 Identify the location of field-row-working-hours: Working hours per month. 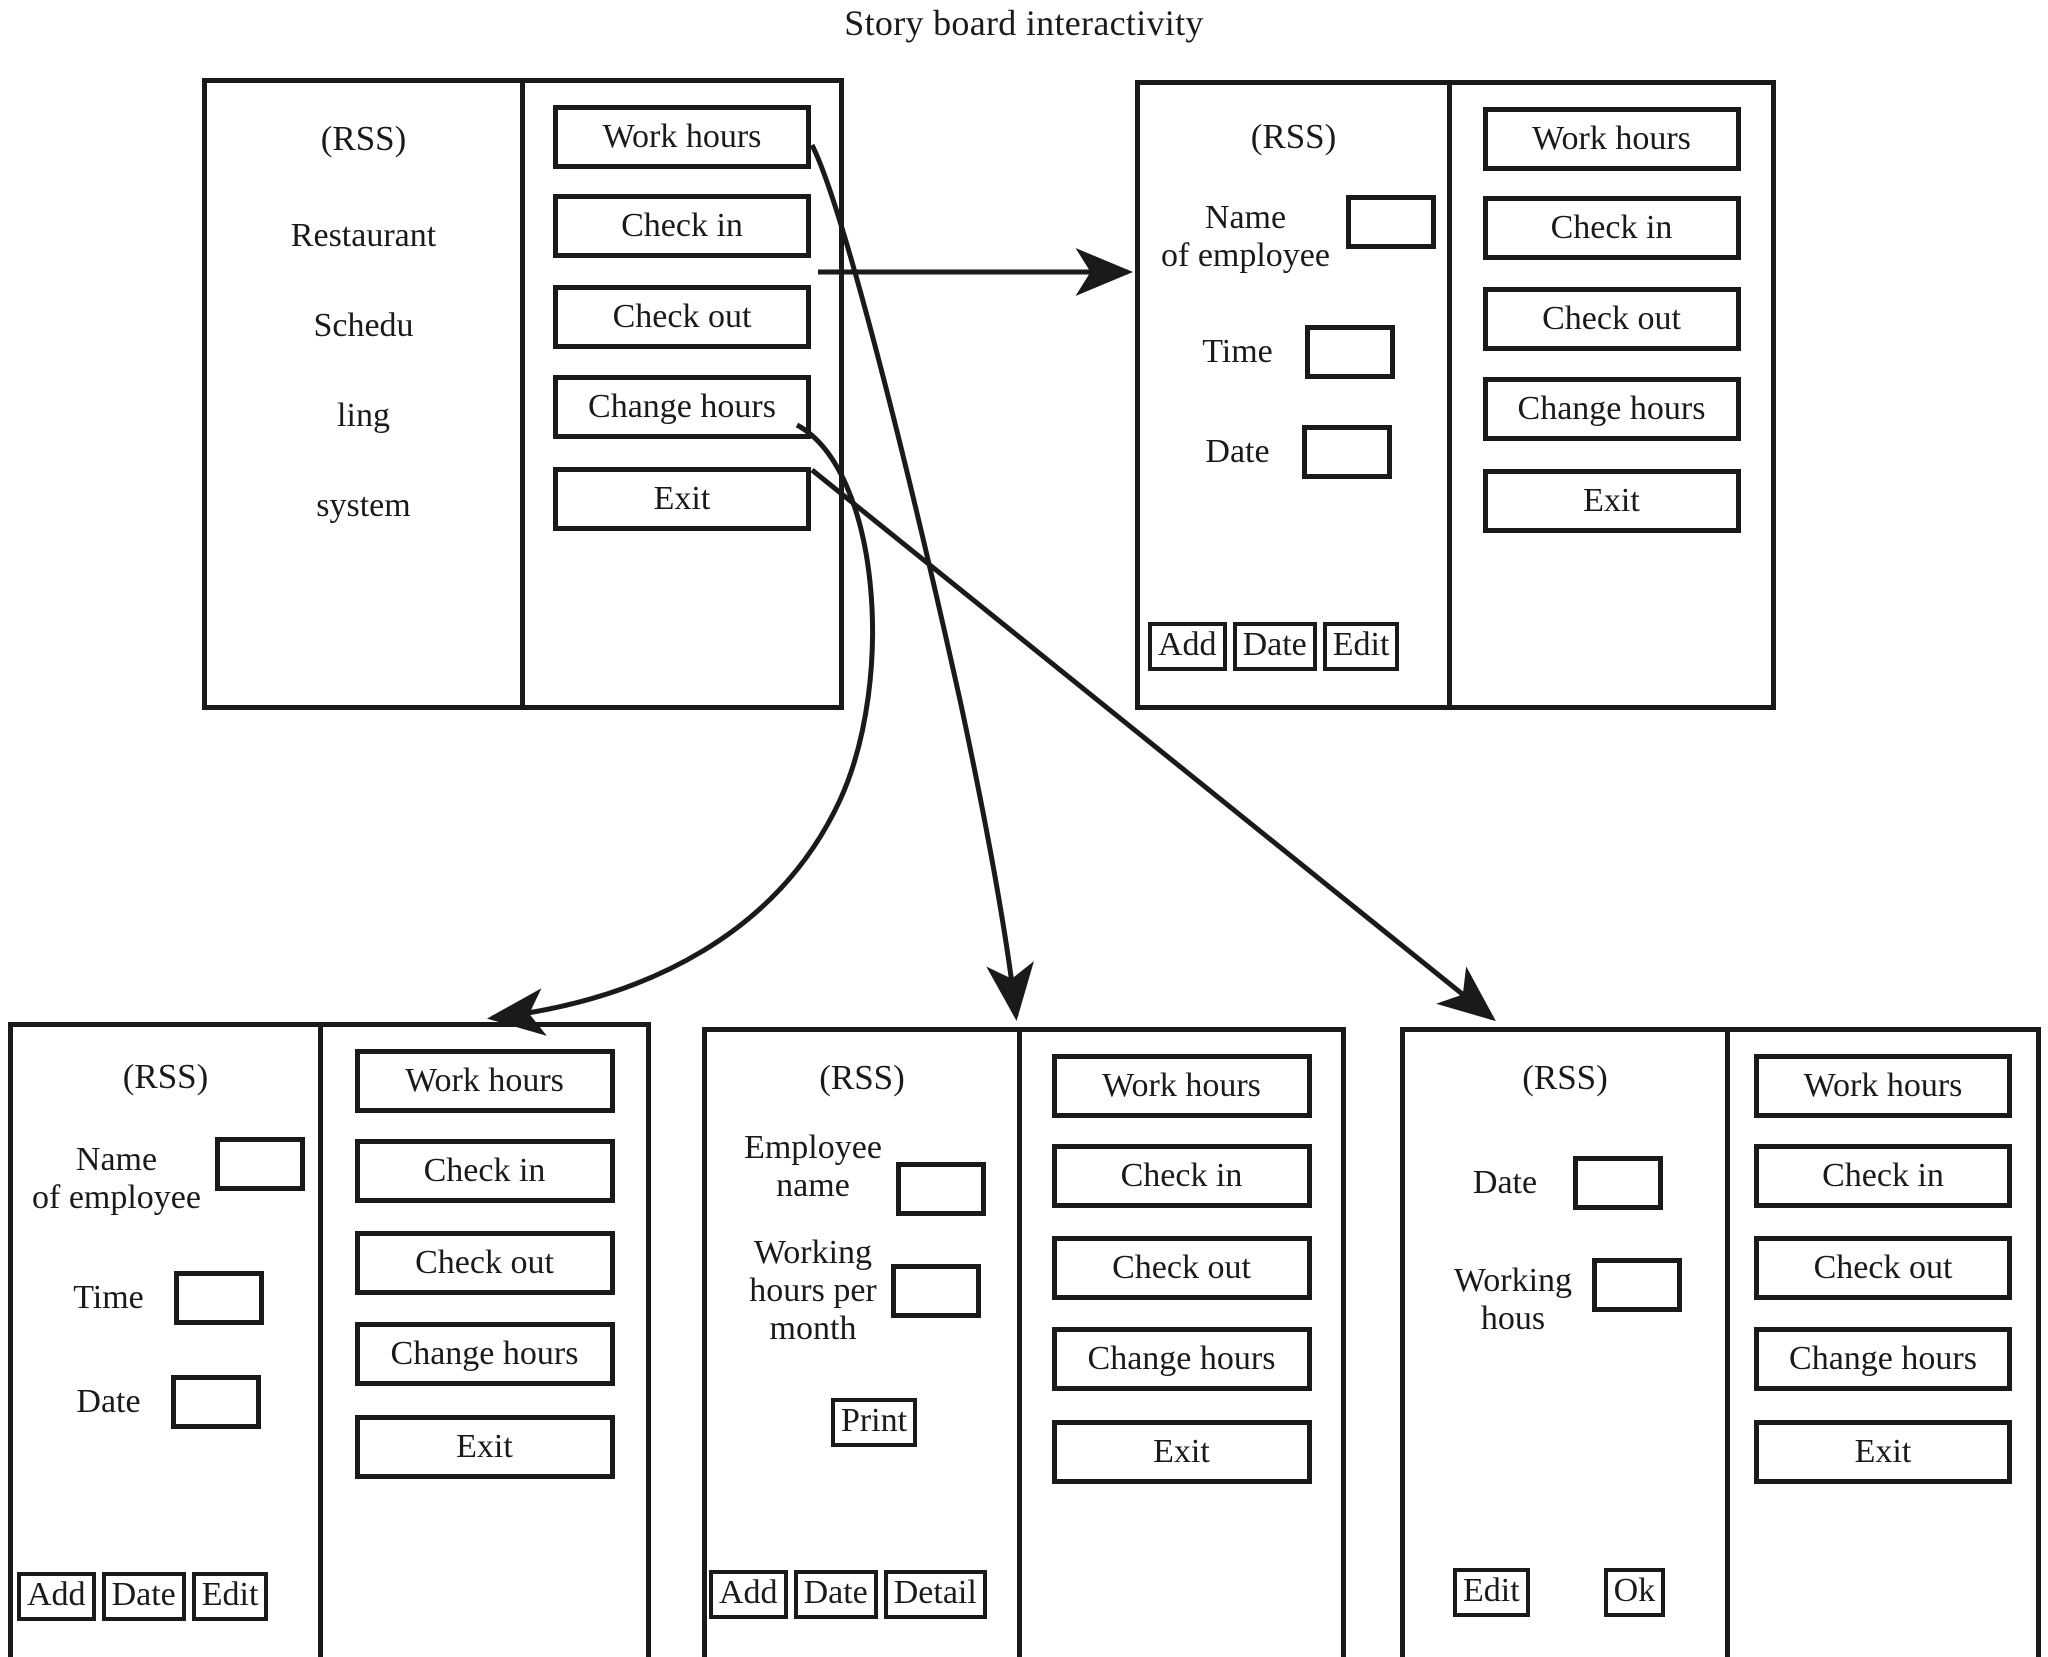
(862, 1291).